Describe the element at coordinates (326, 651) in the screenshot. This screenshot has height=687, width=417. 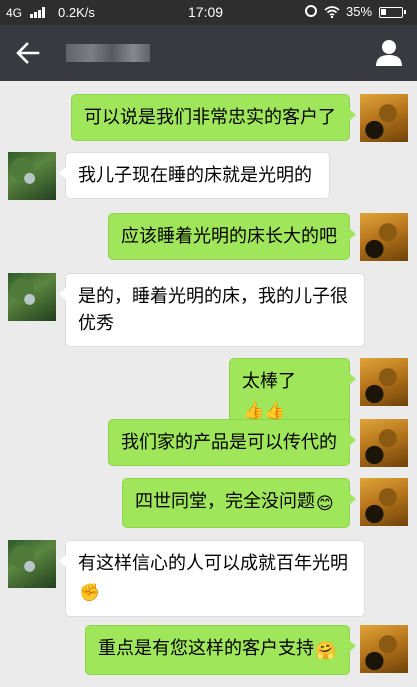
I see `hug-icon: 🤗` at that location.